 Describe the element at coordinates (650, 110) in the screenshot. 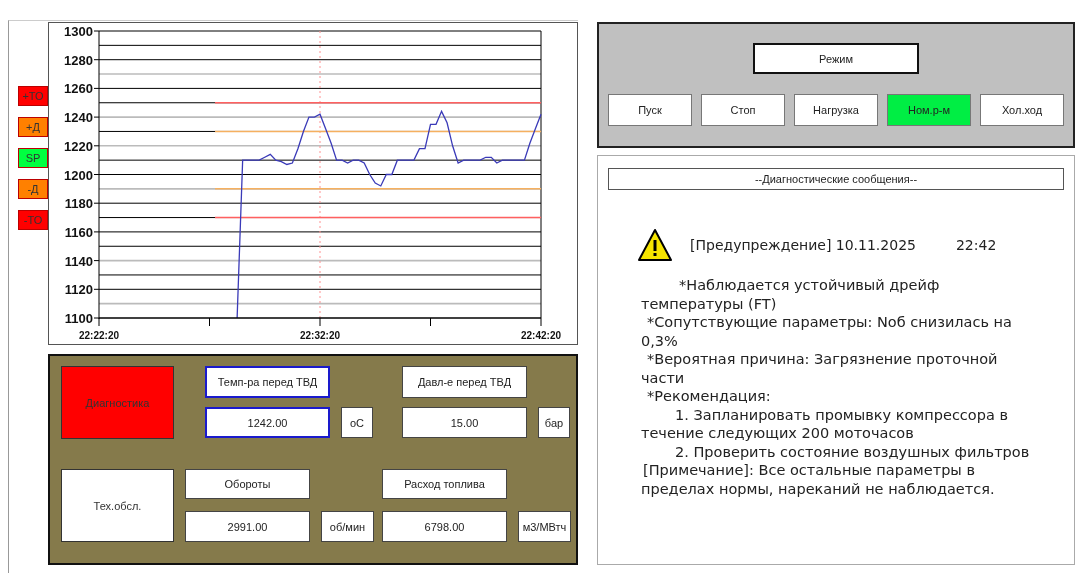

I see `mode-button: Пуск` at that location.